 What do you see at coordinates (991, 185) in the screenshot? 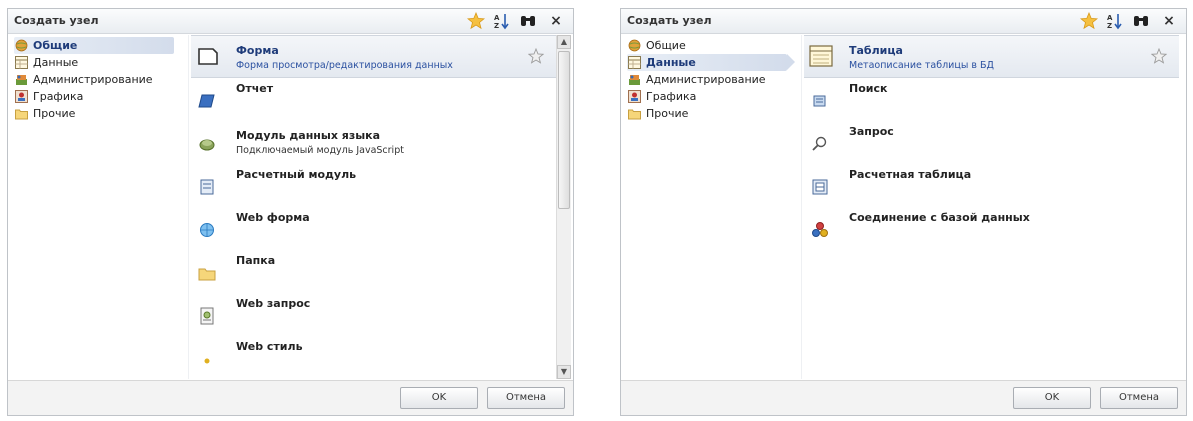
I see `list-item-calc-table: Расчетная таблица` at bounding box center [991, 185].